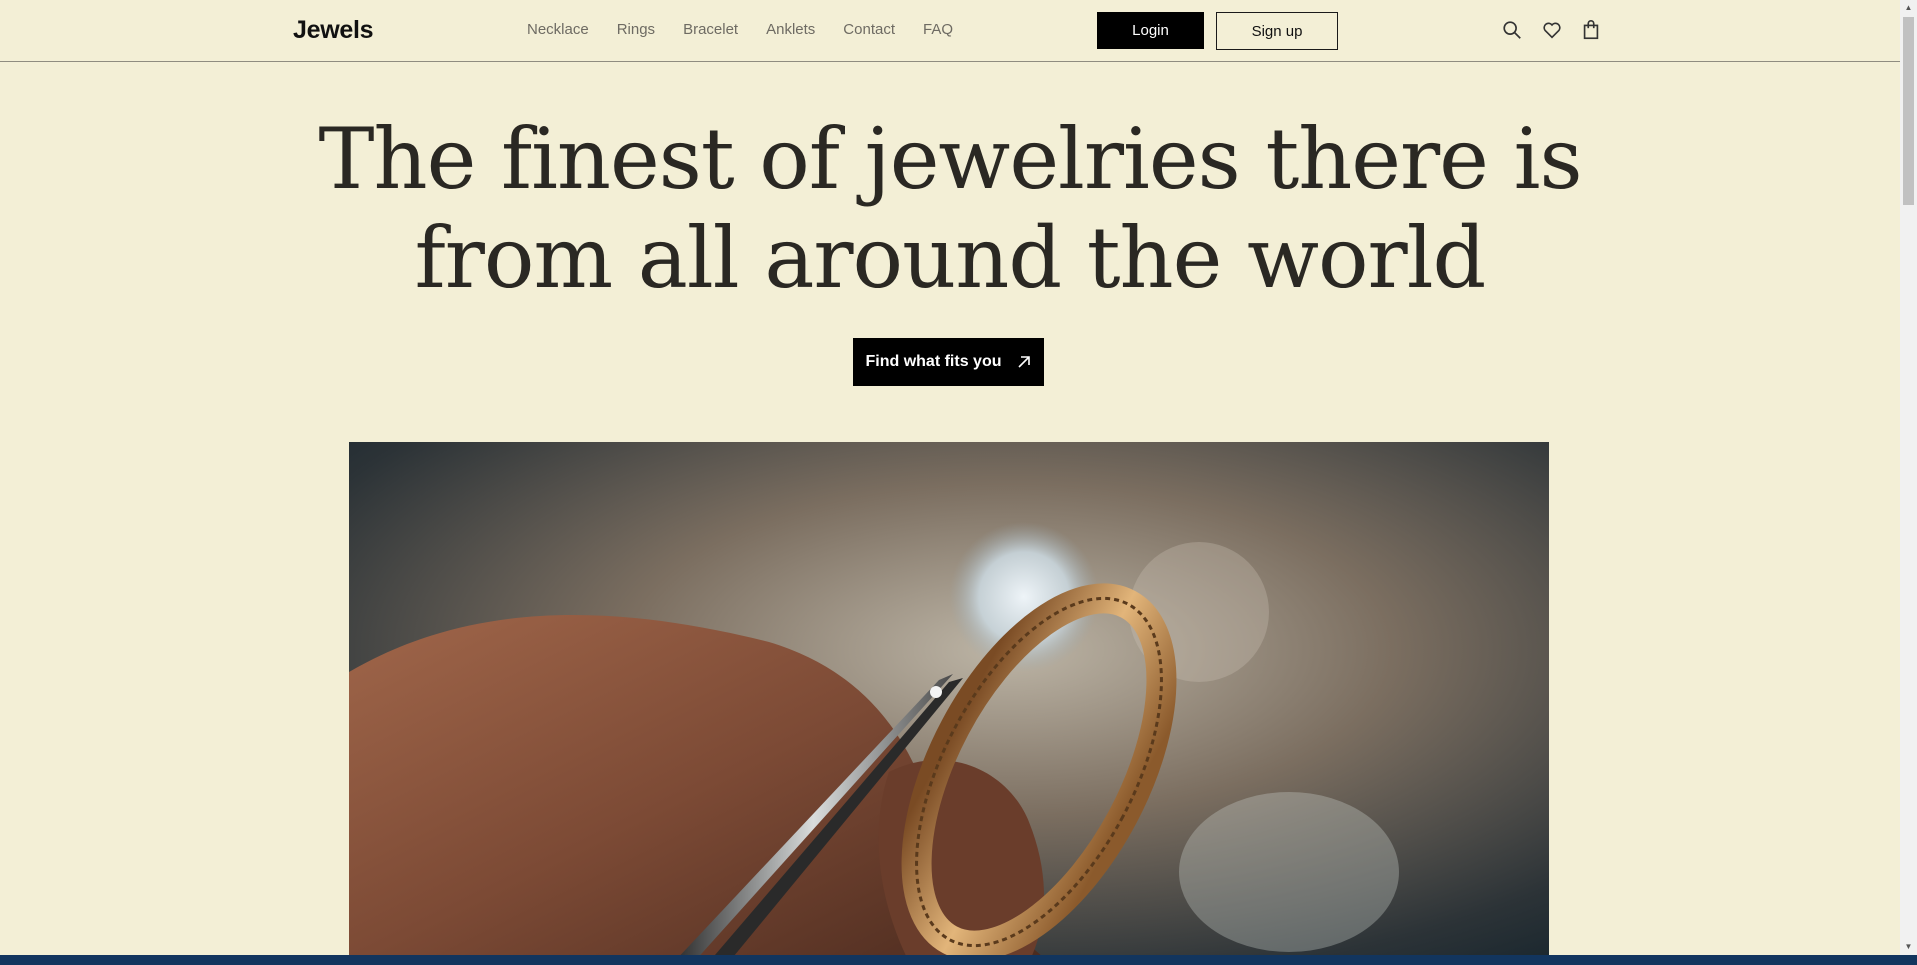 The image size is (1917, 965). What do you see at coordinates (1150, 30) in the screenshot?
I see `login-button: Login` at bounding box center [1150, 30].